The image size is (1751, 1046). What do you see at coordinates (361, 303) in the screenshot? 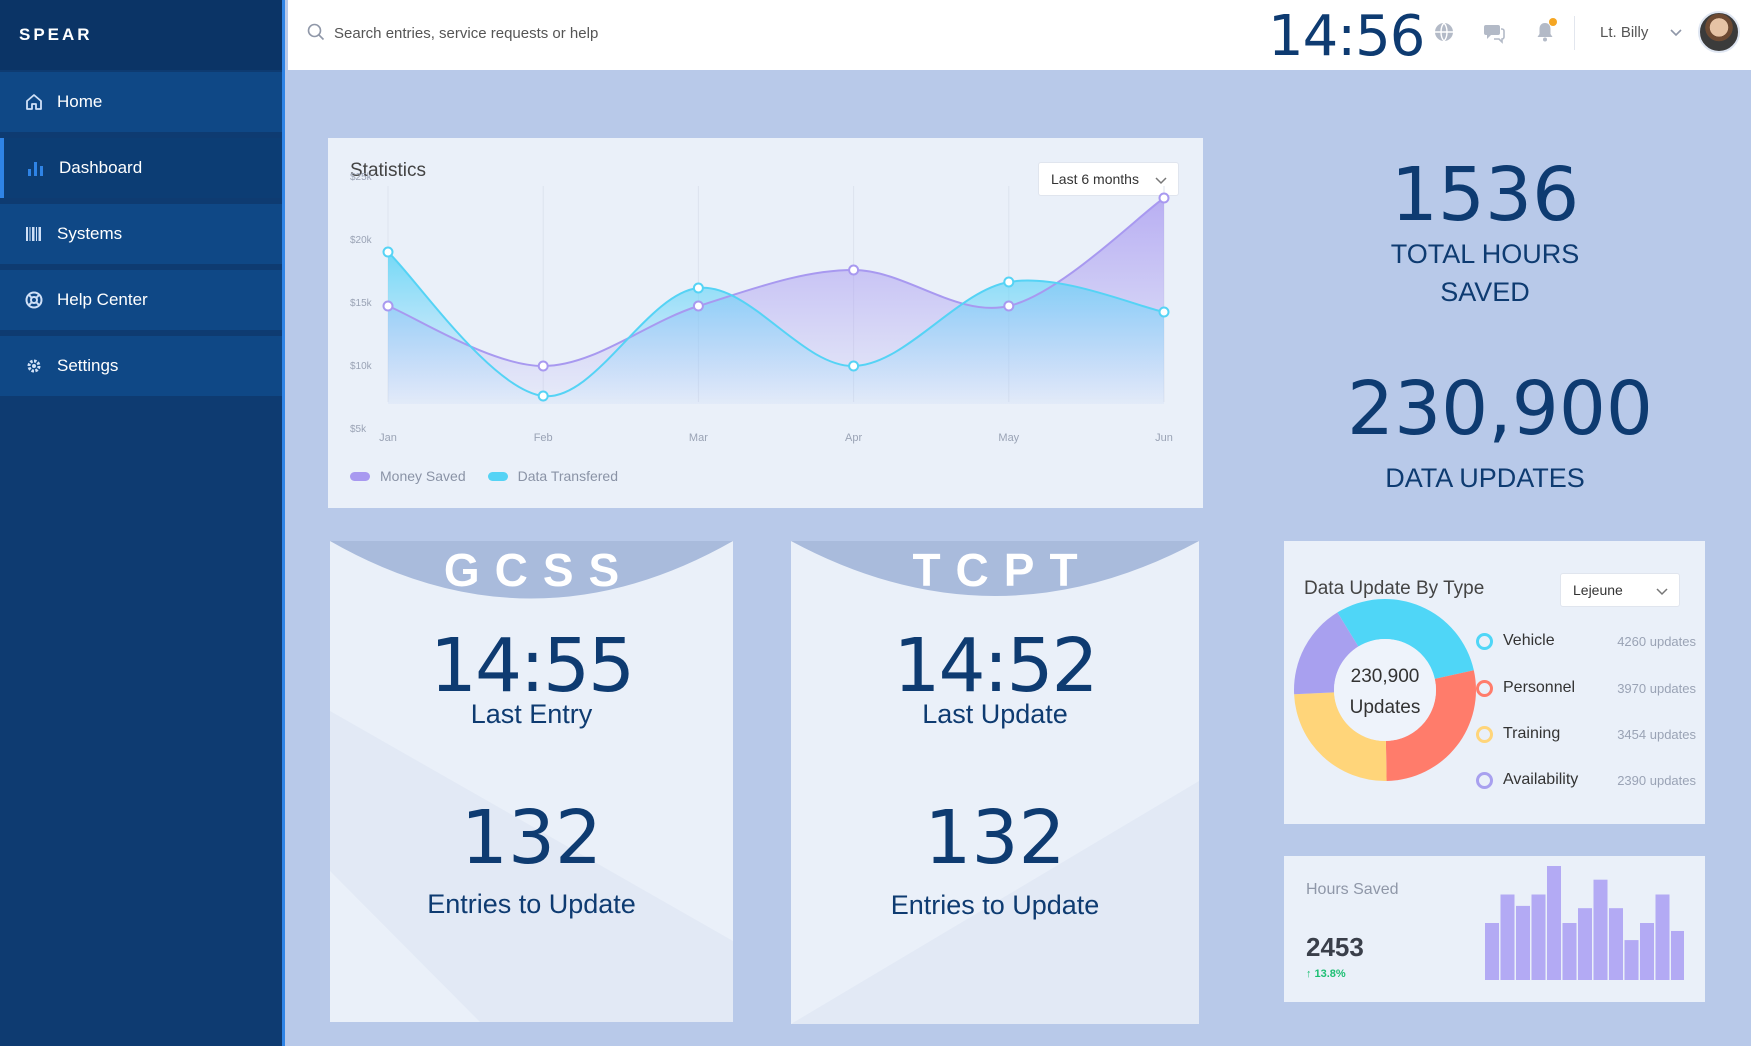
I see `y-tick-label: $15k` at bounding box center [361, 303].